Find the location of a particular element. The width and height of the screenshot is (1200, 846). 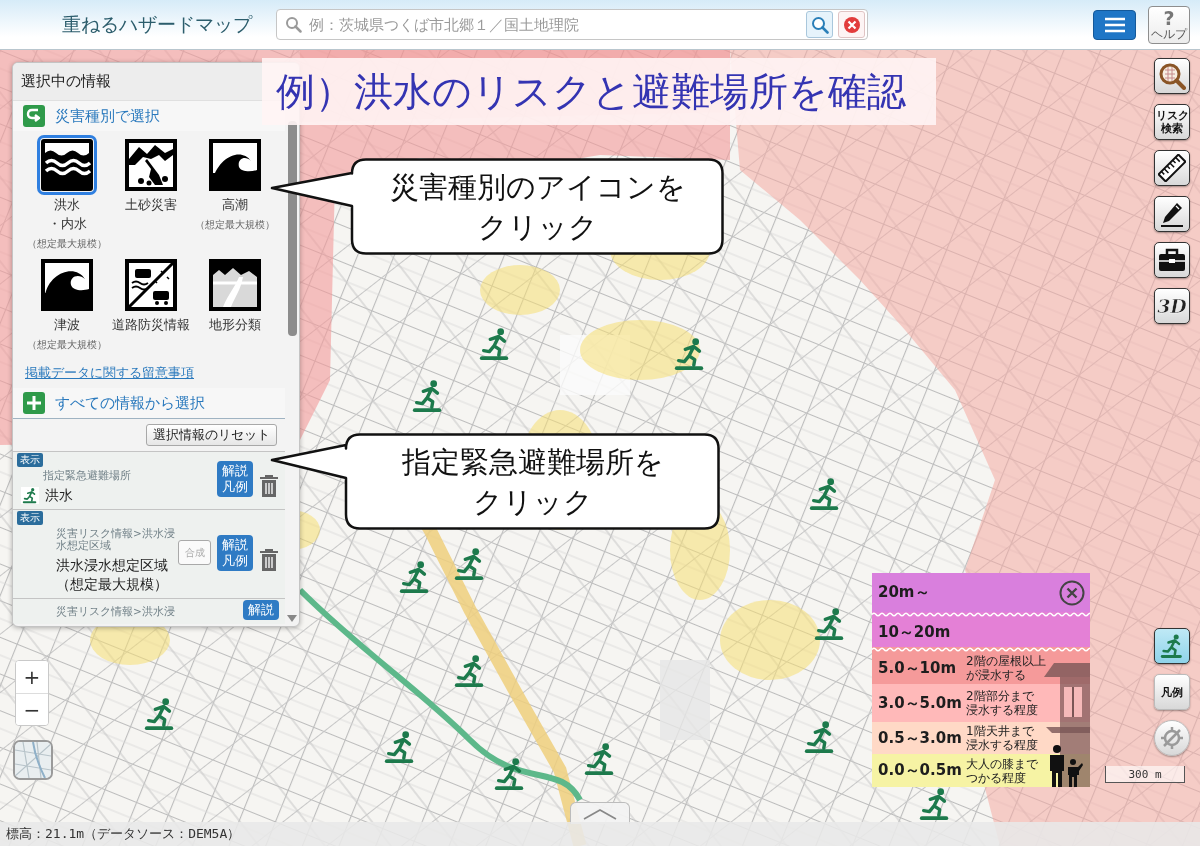

depth-description: が浸水する is located at coordinates (996, 675).